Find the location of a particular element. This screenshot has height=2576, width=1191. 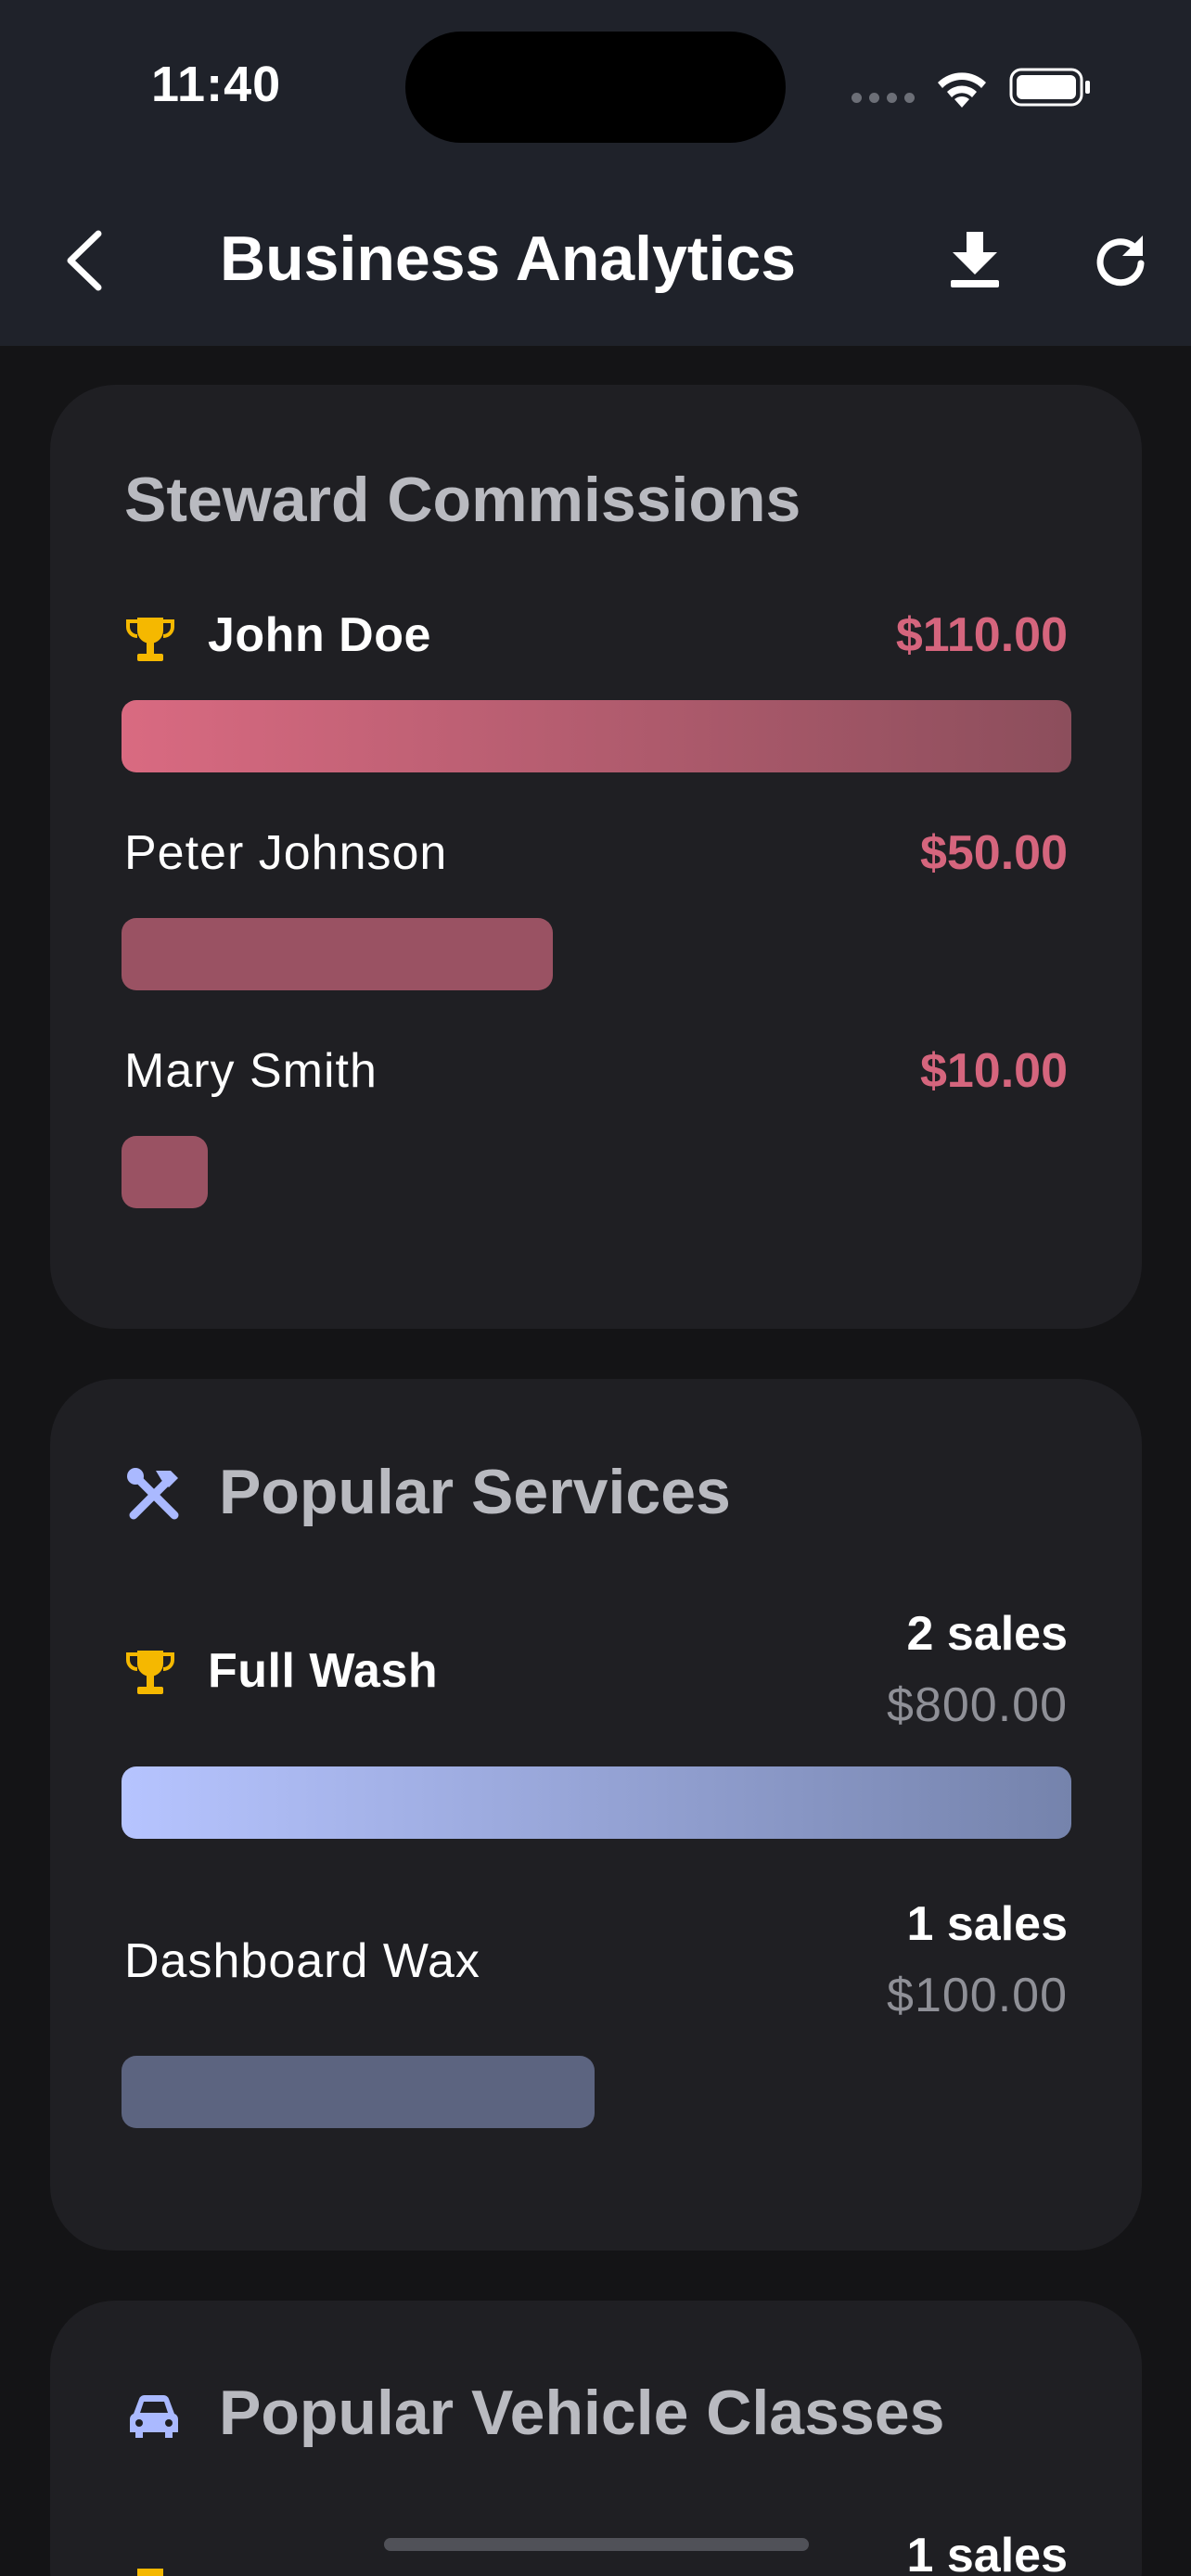

refresh-button is located at coordinates (1121, 260).